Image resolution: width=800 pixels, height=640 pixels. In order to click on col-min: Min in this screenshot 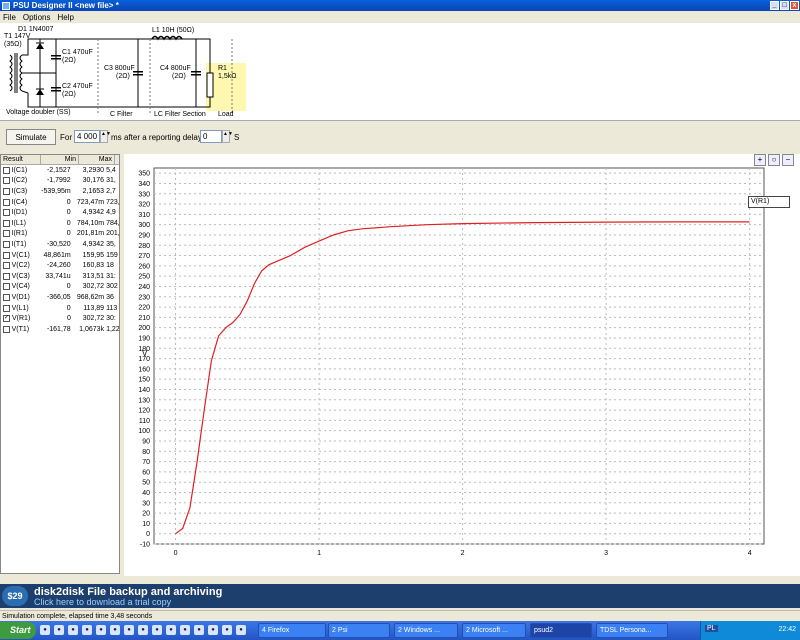, I will do `click(60, 159)`.